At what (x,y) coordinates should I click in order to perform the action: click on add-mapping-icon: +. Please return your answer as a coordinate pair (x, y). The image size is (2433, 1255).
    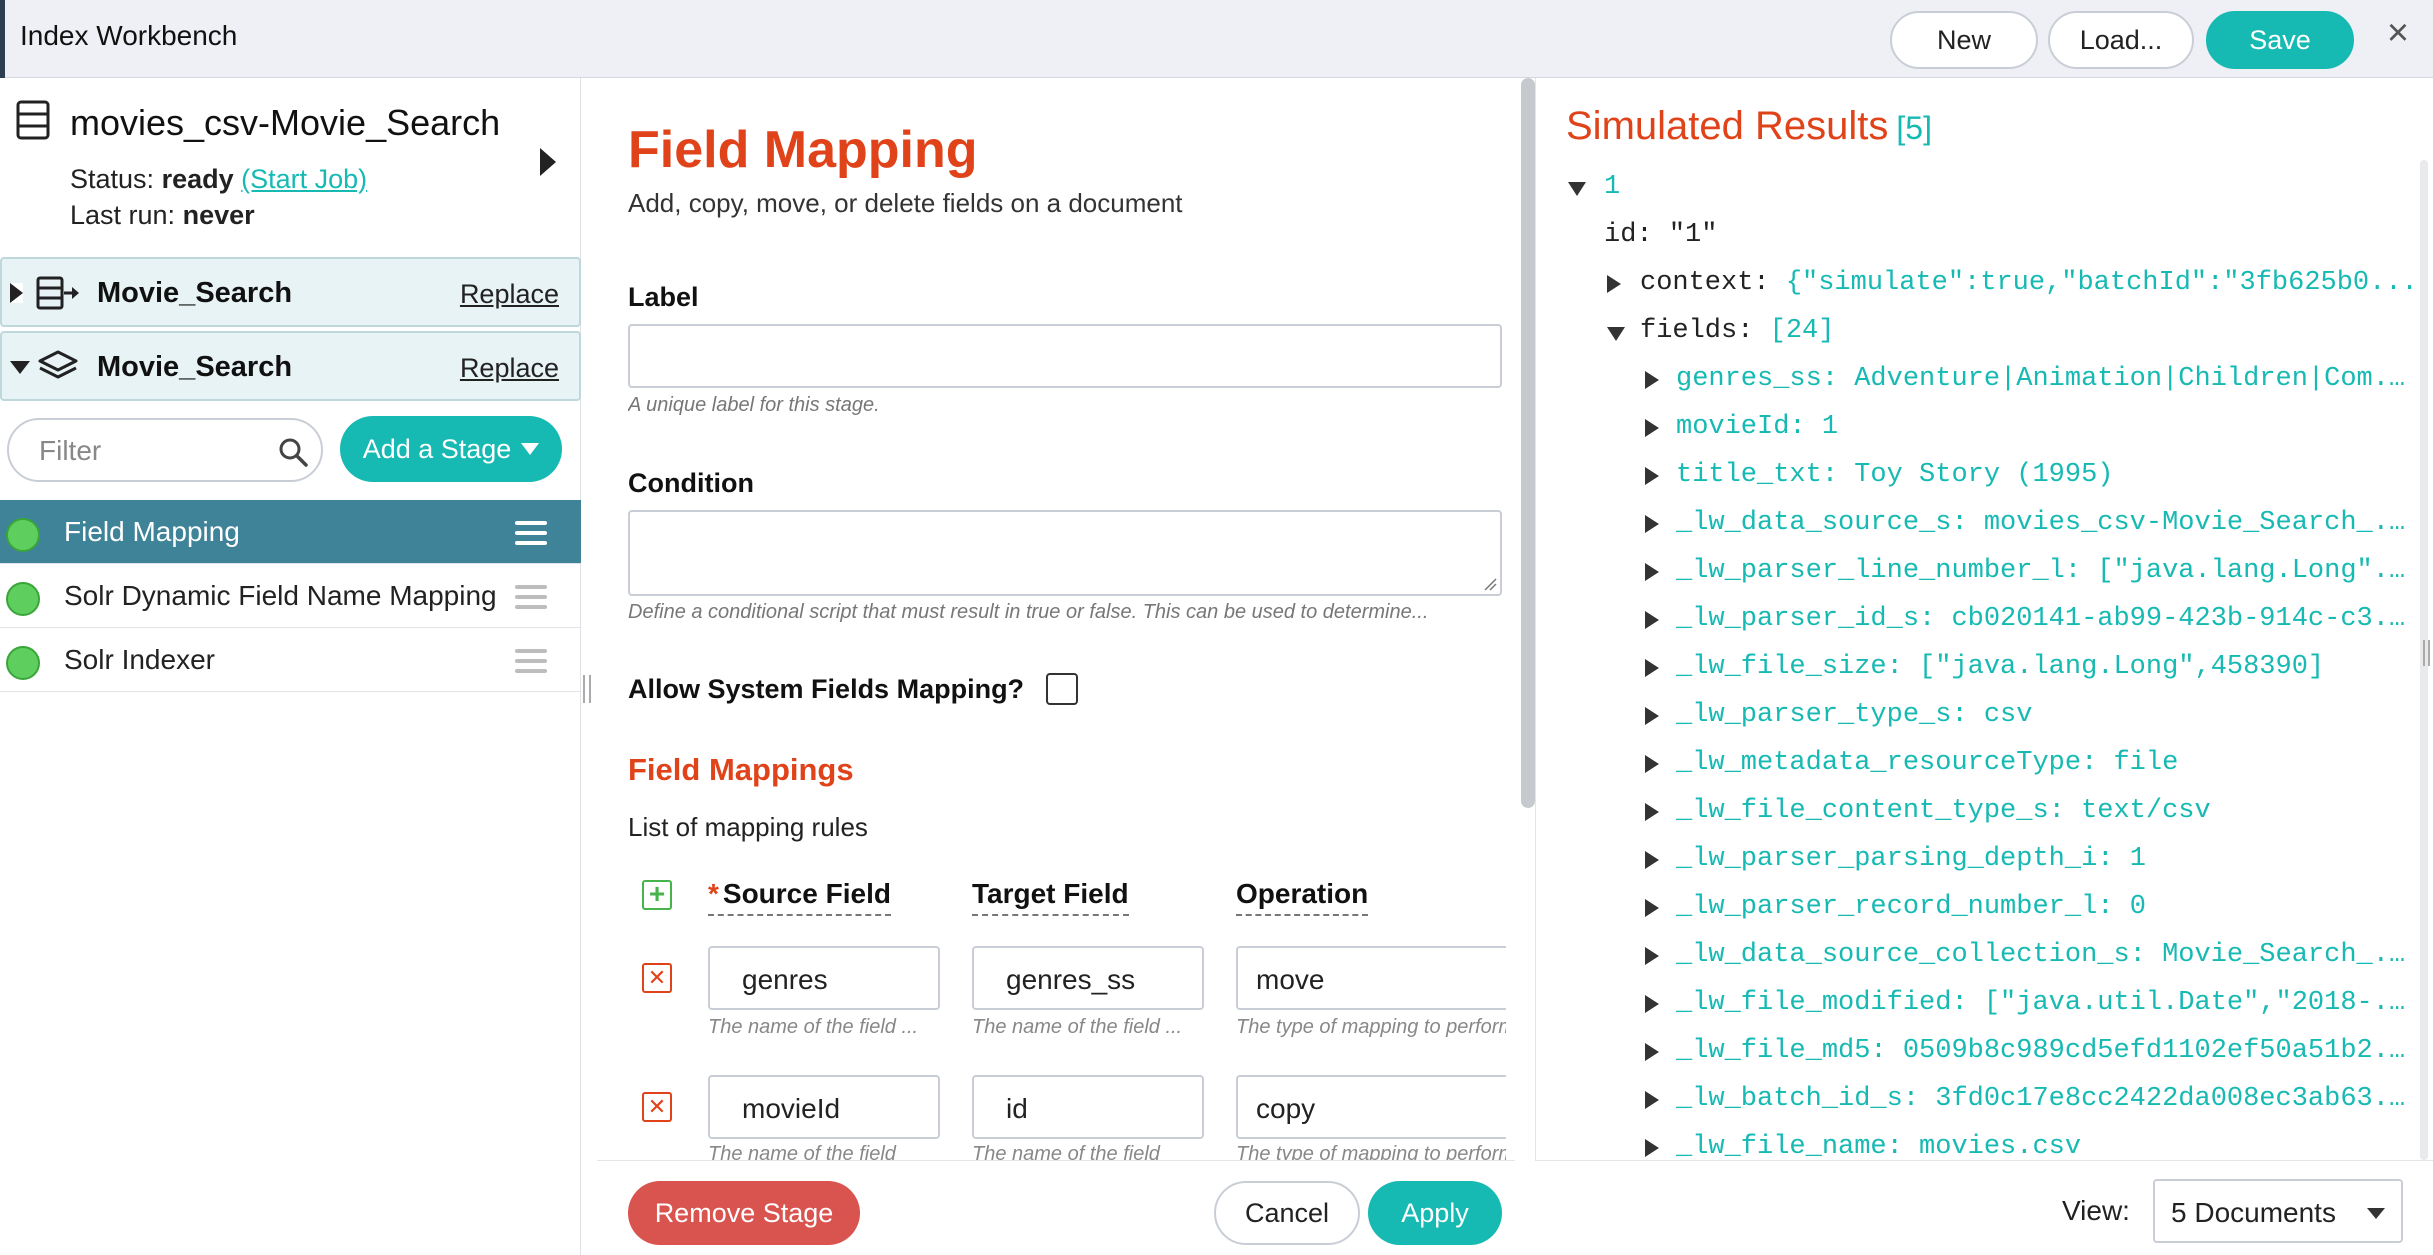
    Looking at the image, I should click on (657, 895).